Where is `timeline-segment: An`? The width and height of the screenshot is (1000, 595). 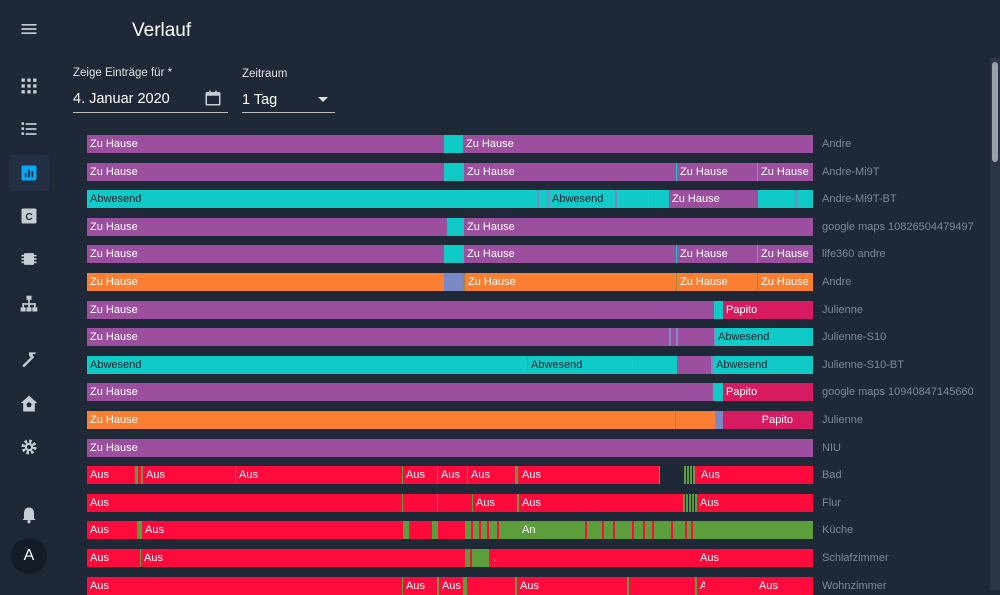
timeline-segment: An is located at coordinates (666, 530).